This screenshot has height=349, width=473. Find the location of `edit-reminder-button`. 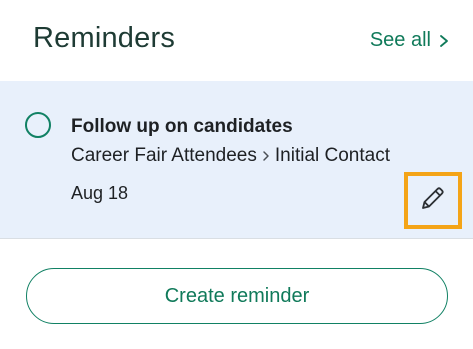

edit-reminder-button is located at coordinates (433, 200).